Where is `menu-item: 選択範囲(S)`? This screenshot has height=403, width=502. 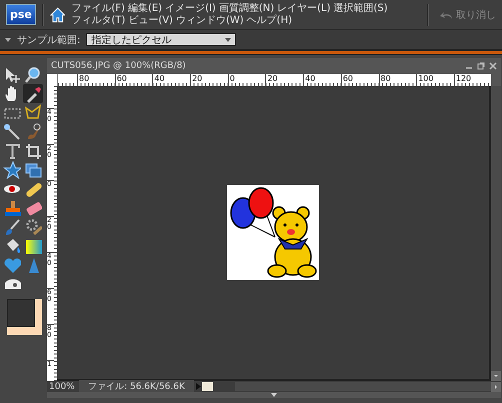
menu-item: 選択範囲(S) is located at coordinates (361, 8).